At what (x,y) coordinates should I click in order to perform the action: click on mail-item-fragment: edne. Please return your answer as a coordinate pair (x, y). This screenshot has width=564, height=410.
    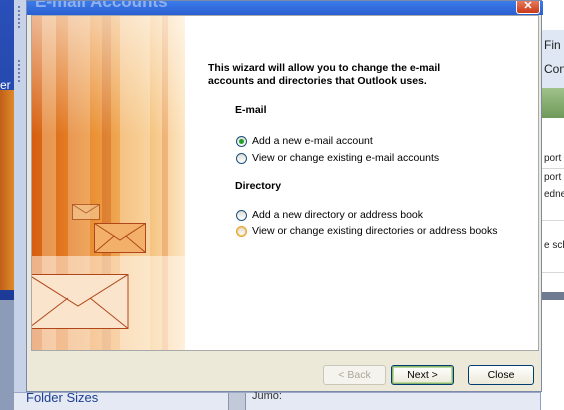
    Looking at the image, I should click on (554, 194).